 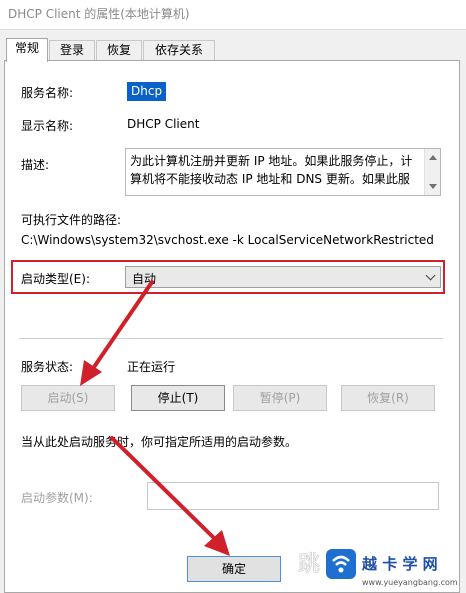 I want to click on tab-recovery: 恢复, so click(x=119, y=50).